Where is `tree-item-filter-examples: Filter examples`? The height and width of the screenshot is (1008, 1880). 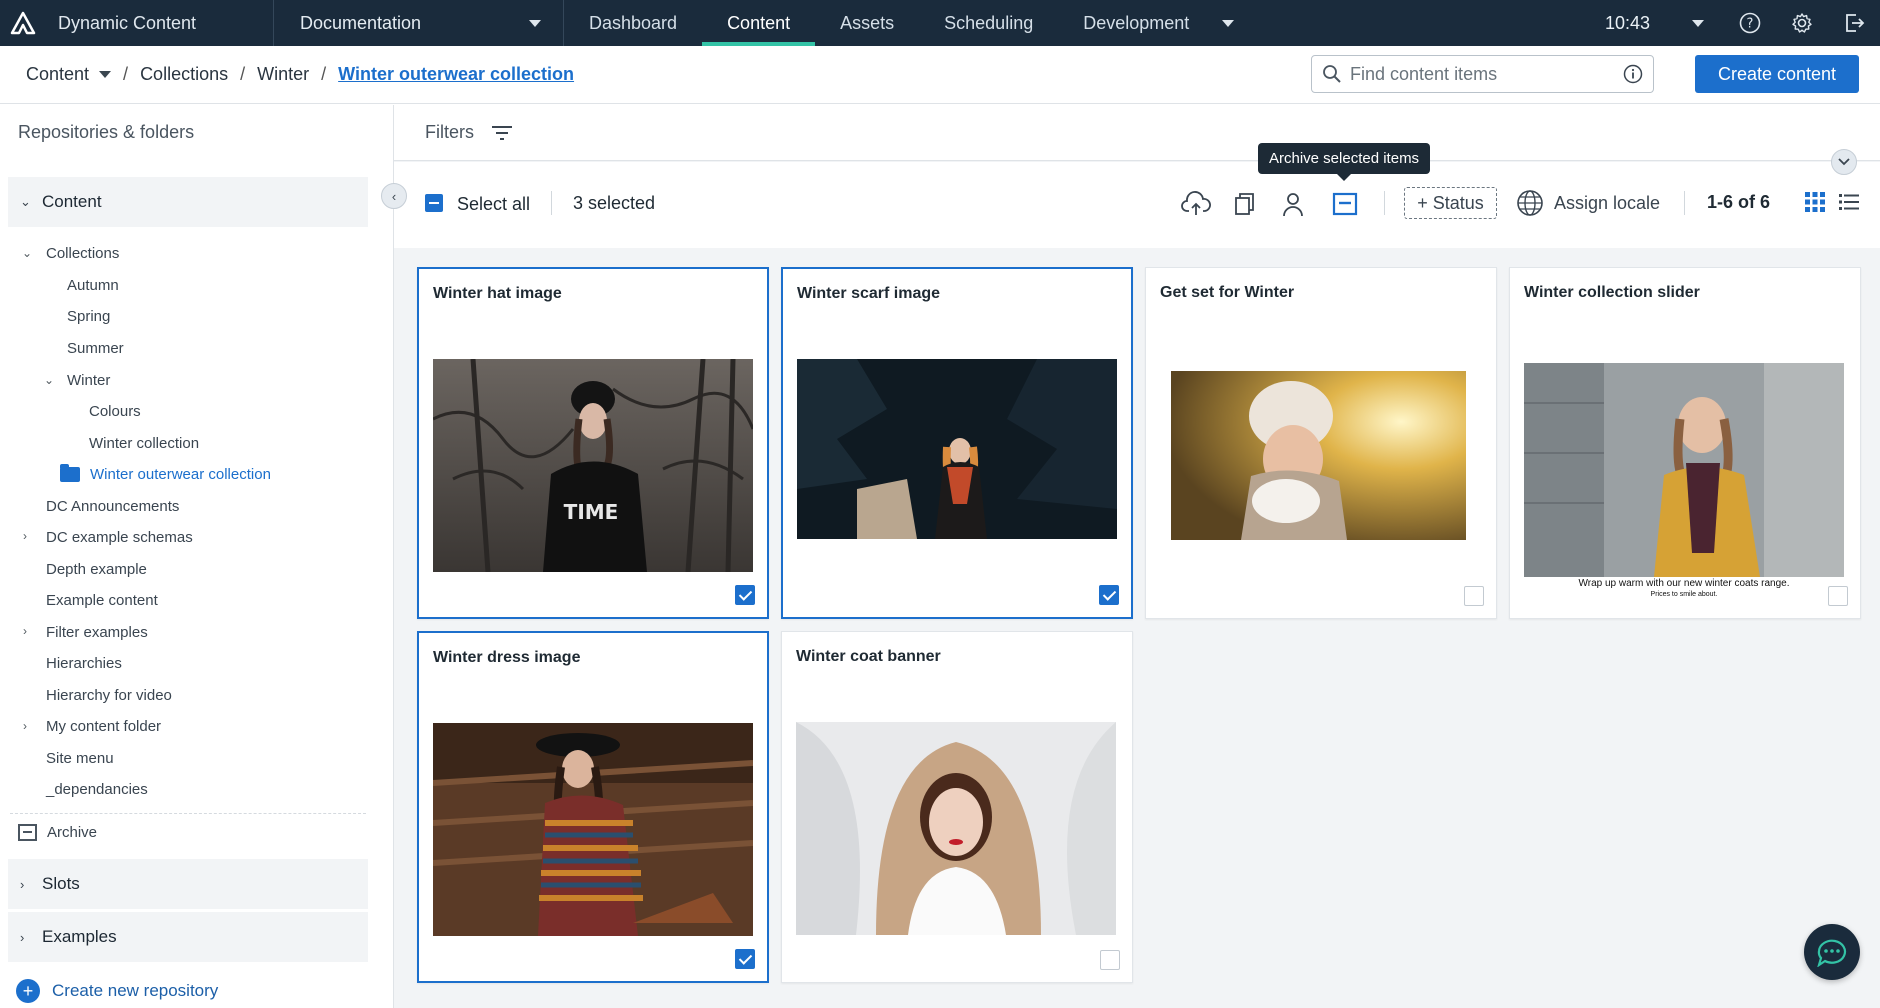
tree-item-filter-examples: Filter examples is located at coordinates (97, 632).